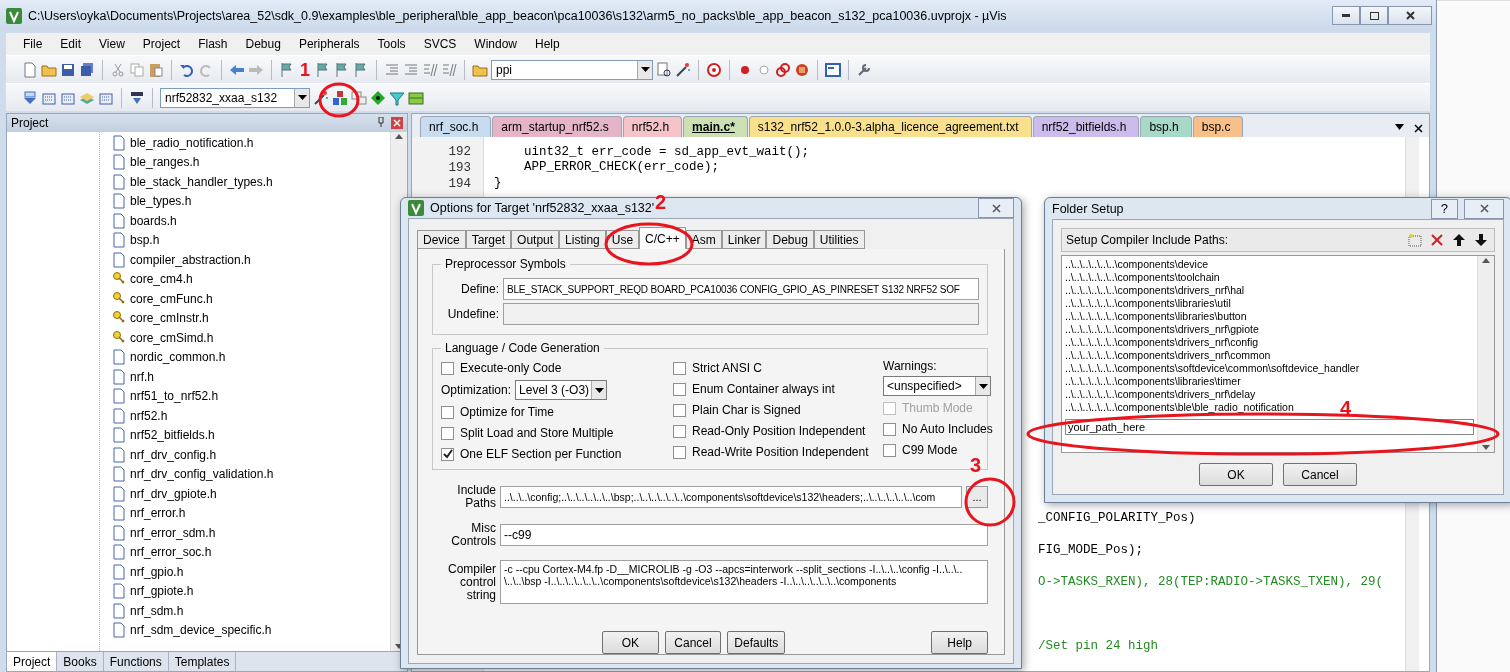 The width and height of the screenshot is (1510, 672). I want to click on checkbox: Read-Only Position Independent, so click(773, 431).